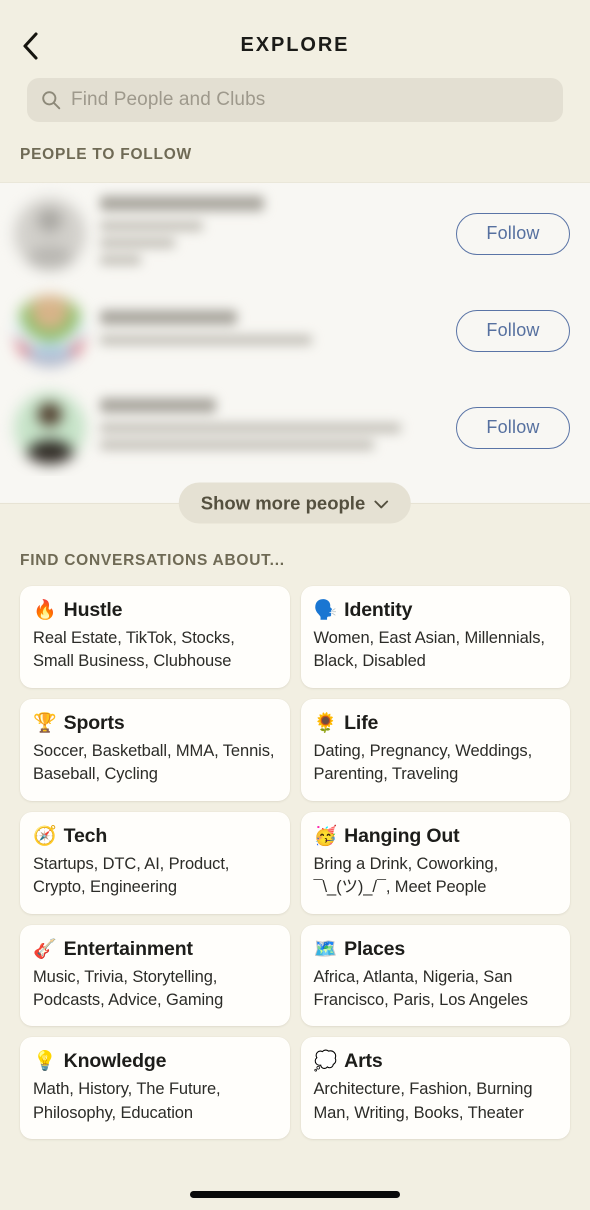 This screenshot has width=590, height=1210. I want to click on search-bar, so click(295, 100).